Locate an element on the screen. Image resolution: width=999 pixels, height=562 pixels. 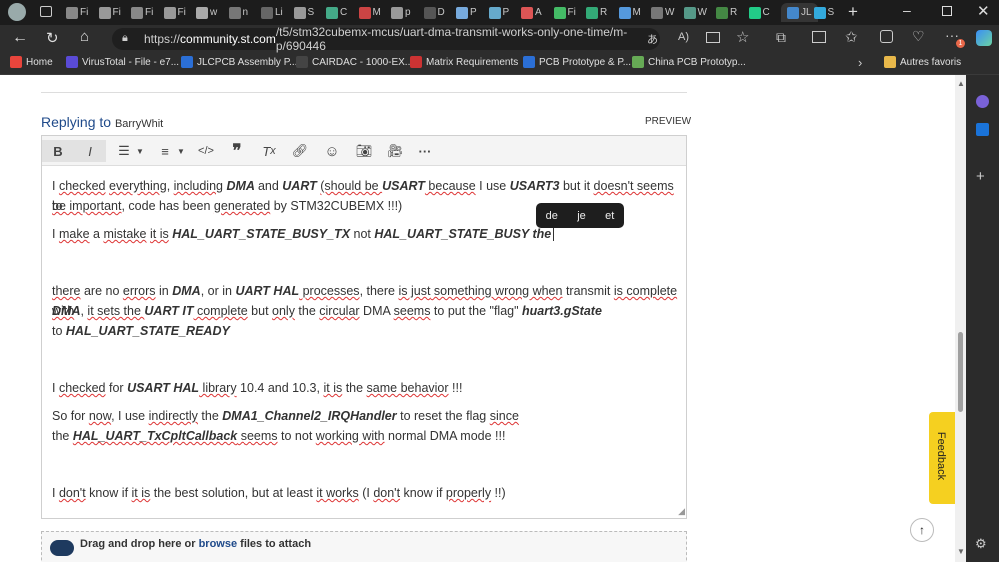
tab-actions-icon is located at coordinates (46, 11).